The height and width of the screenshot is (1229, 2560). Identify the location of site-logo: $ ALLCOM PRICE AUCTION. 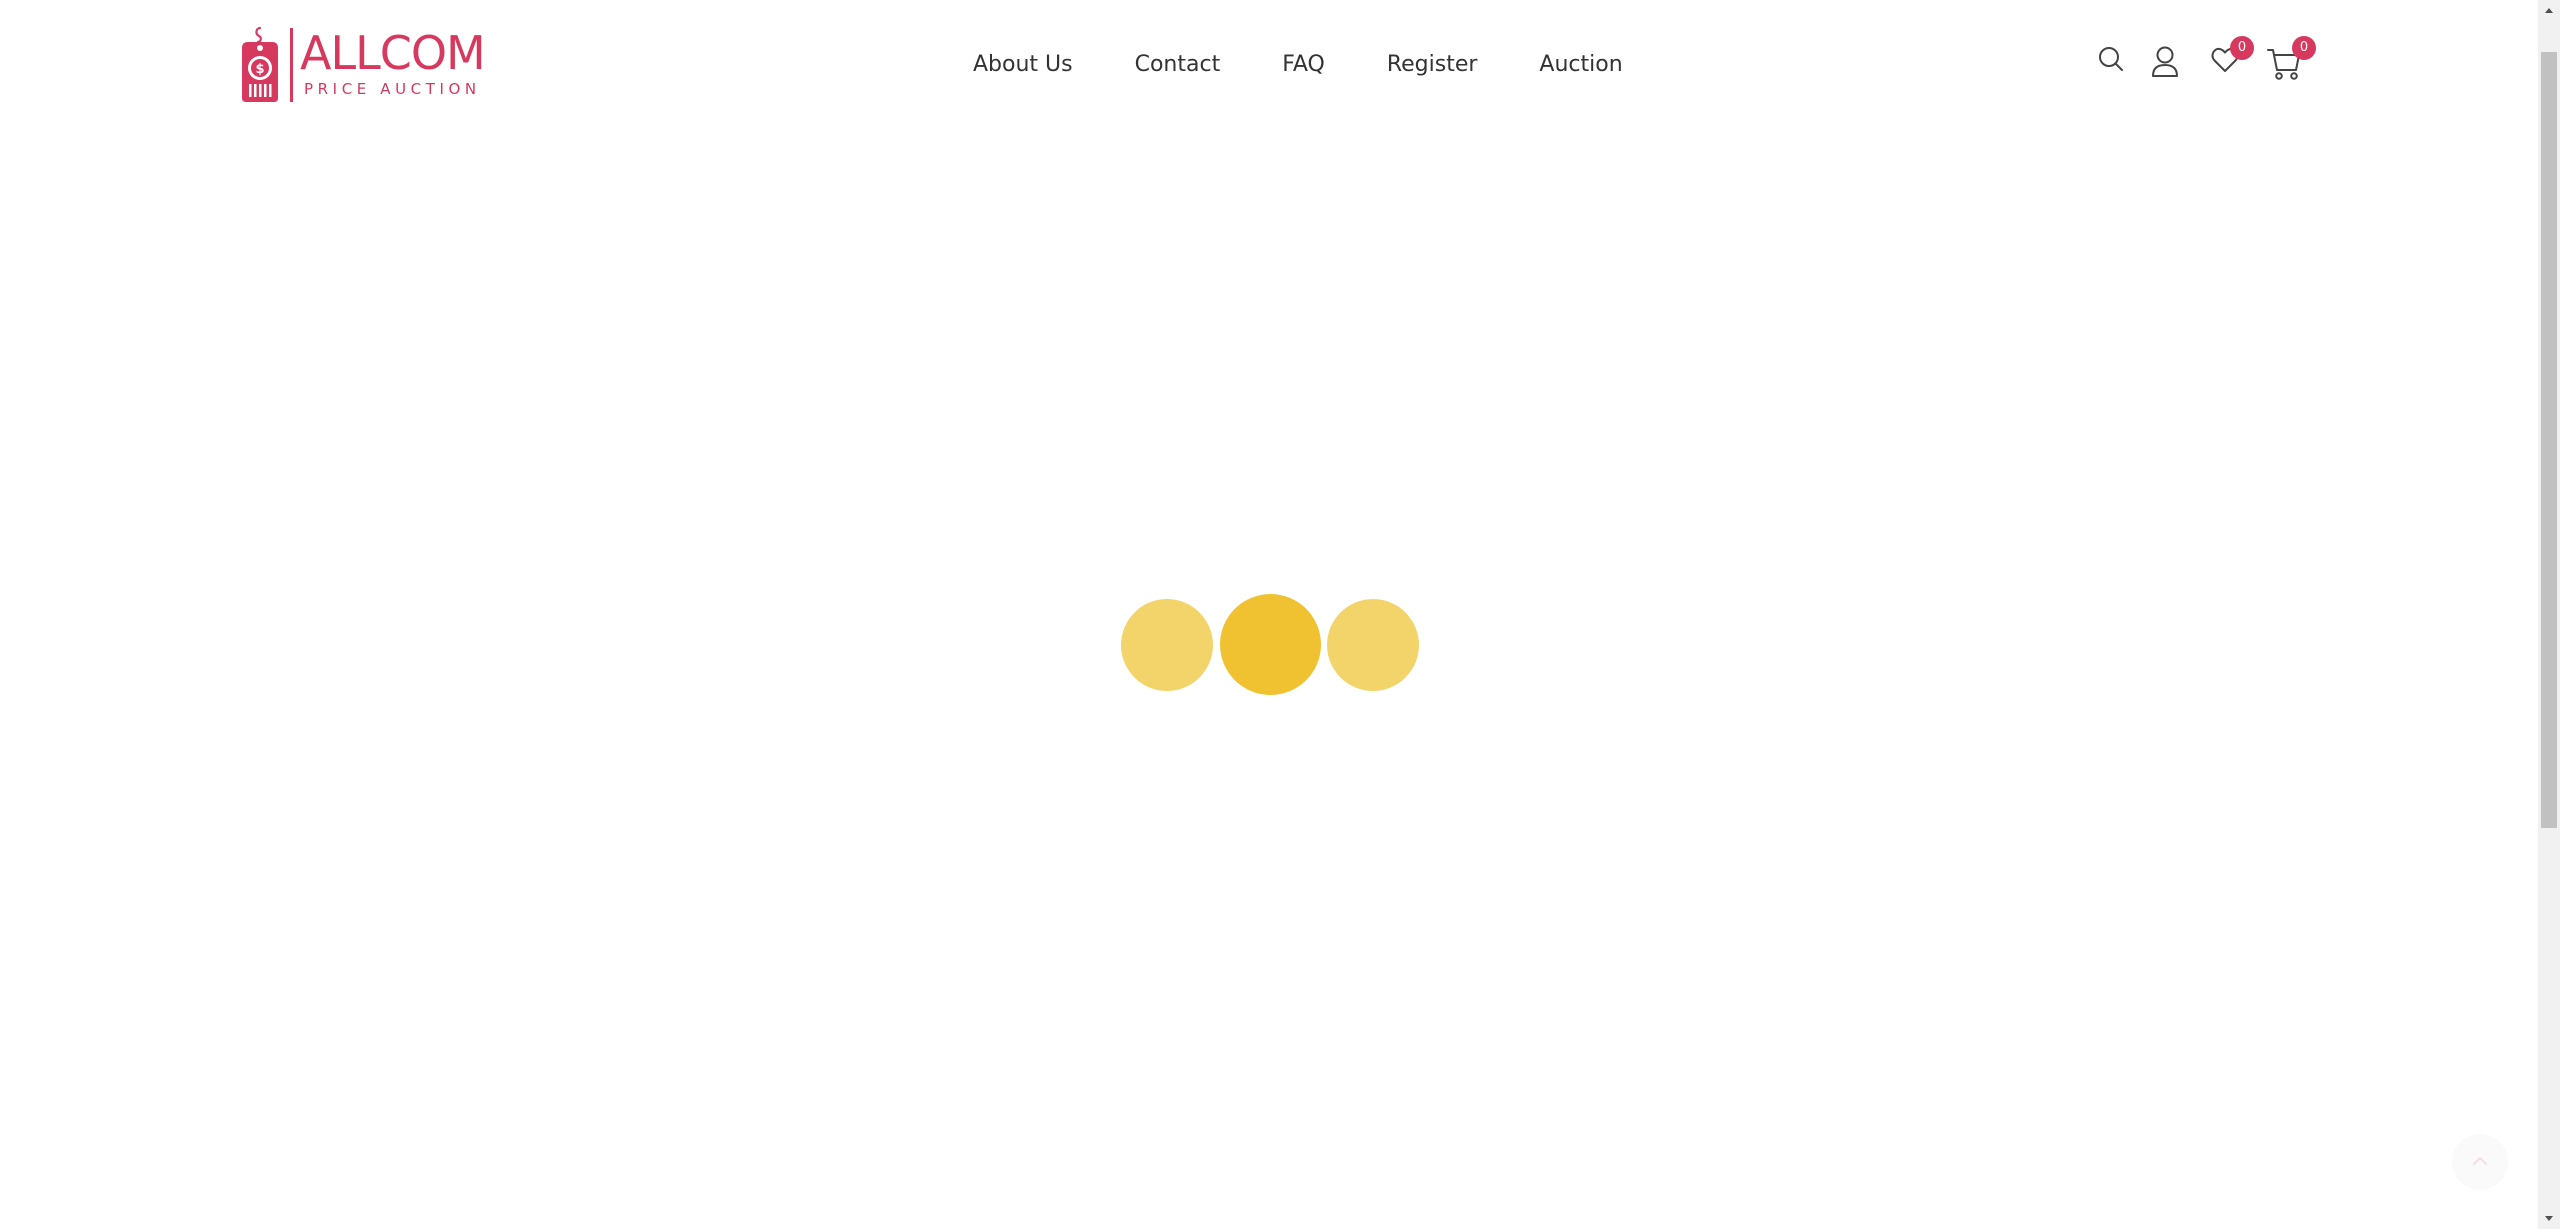
(364, 66).